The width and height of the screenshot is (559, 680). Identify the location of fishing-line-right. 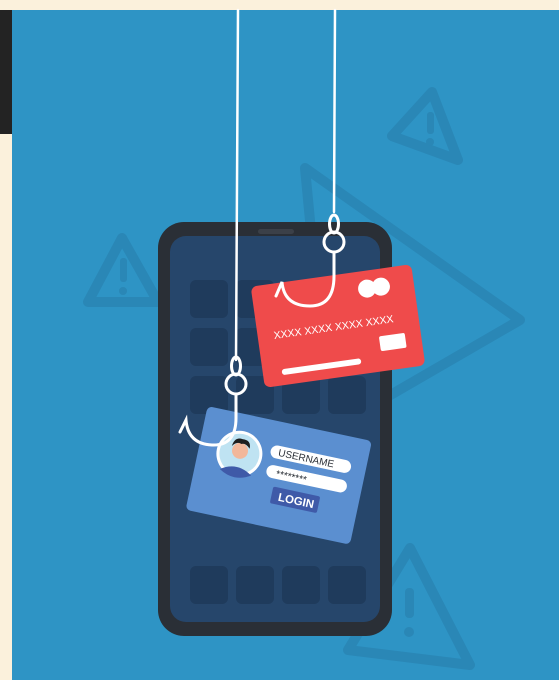
(334, 111).